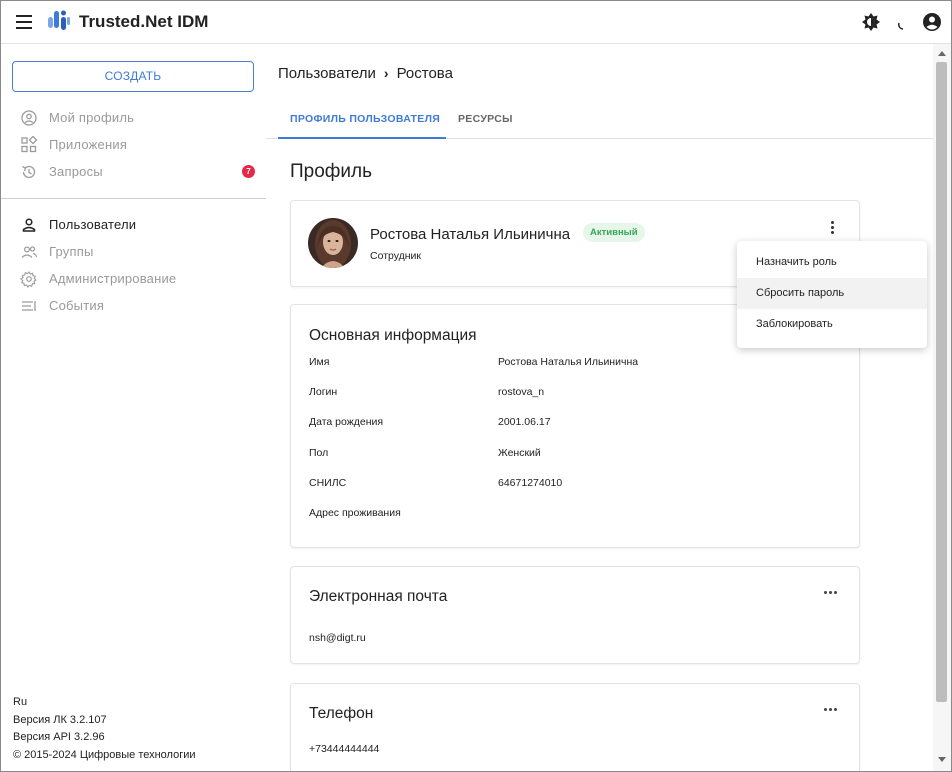 The image size is (952, 772). I want to click on sidebar-item-label: Мой профиль, so click(92, 117).